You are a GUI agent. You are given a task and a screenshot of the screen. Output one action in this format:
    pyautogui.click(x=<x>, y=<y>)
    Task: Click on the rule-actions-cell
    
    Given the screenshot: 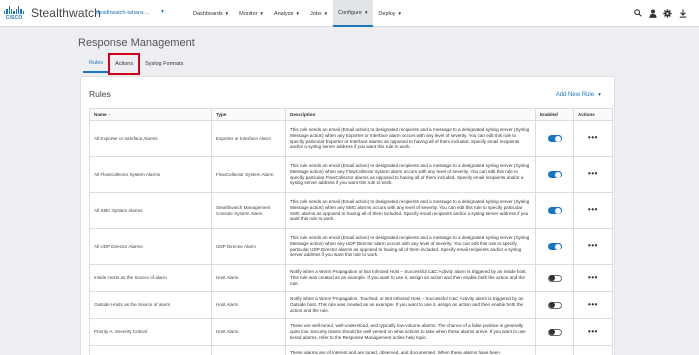 What is the action you would take?
    pyautogui.click(x=593, y=350)
    